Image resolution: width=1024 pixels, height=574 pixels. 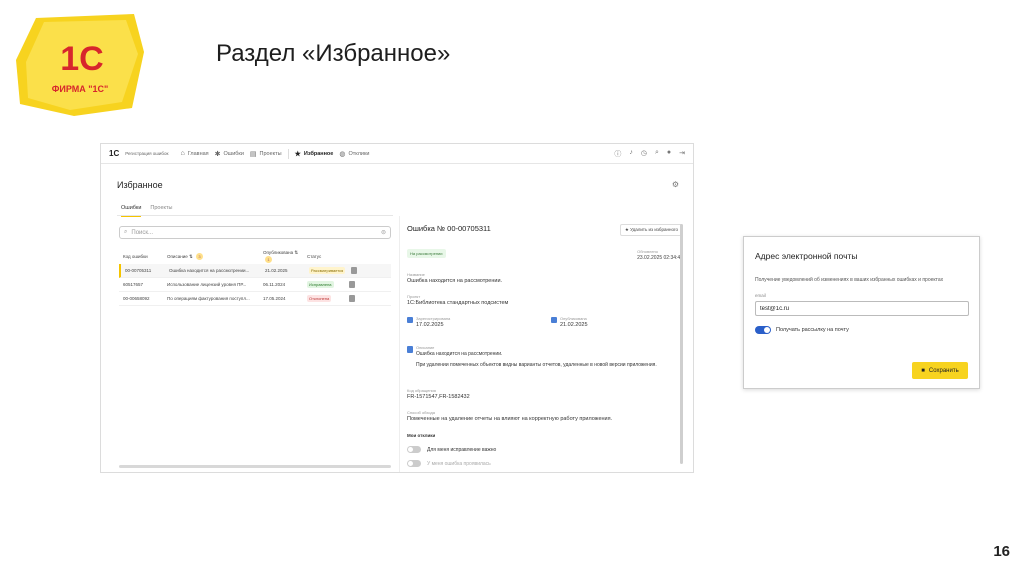 What do you see at coordinates (458, 303) in the screenshot?
I see `project-value: 1С:Библиотека стандартных подсистем` at bounding box center [458, 303].